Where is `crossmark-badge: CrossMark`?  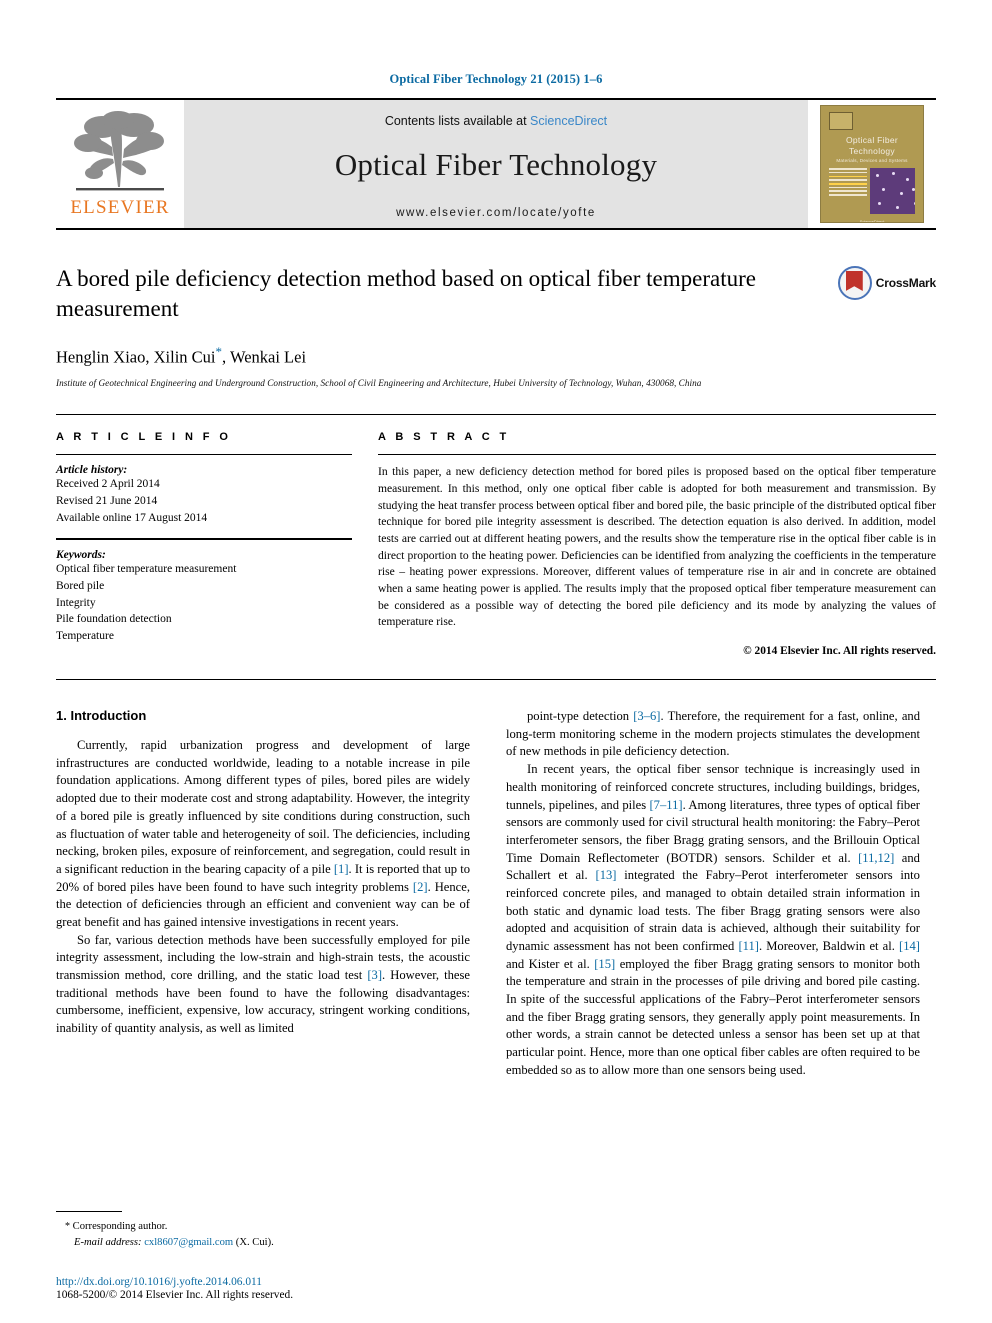
crossmark-badge: CrossMark is located at coordinates (886, 283).